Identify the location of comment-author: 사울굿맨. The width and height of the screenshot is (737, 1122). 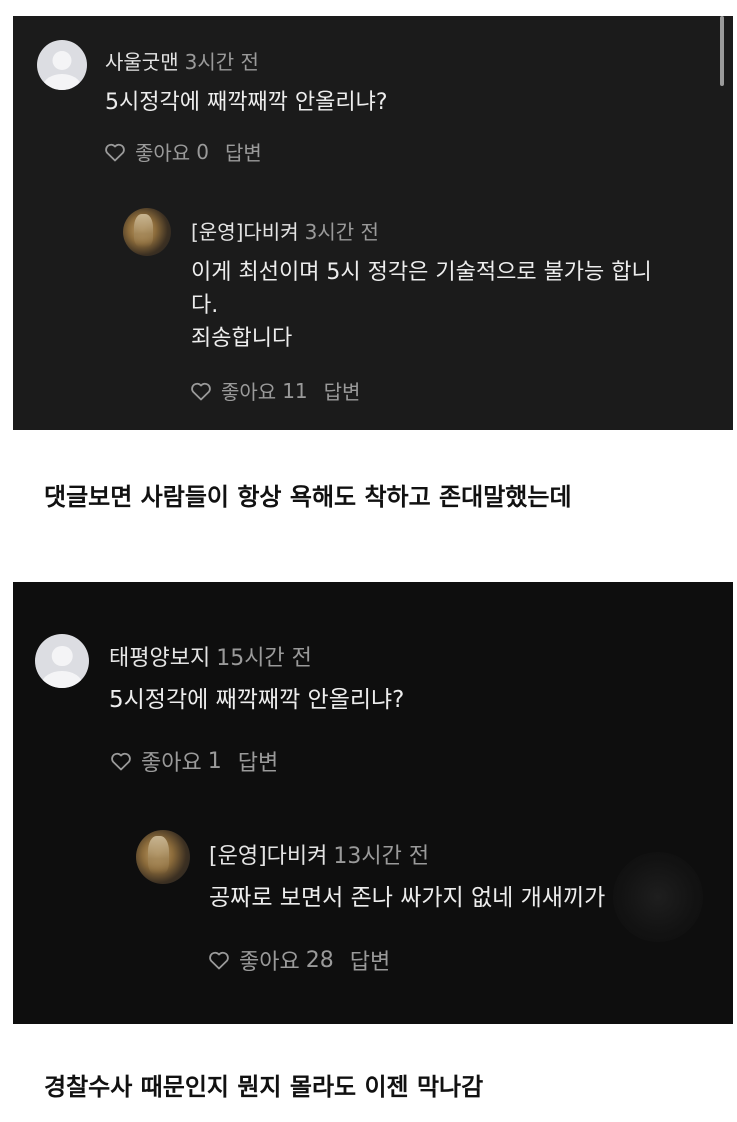
(142, 62).